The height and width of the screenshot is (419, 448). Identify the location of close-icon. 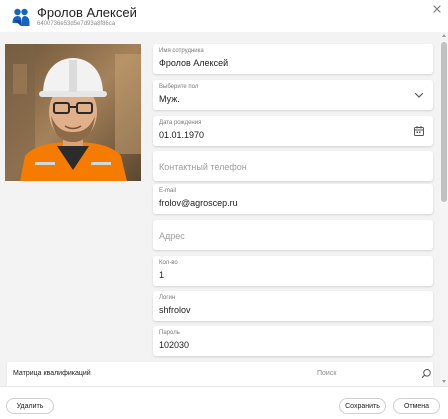
(437, 9).